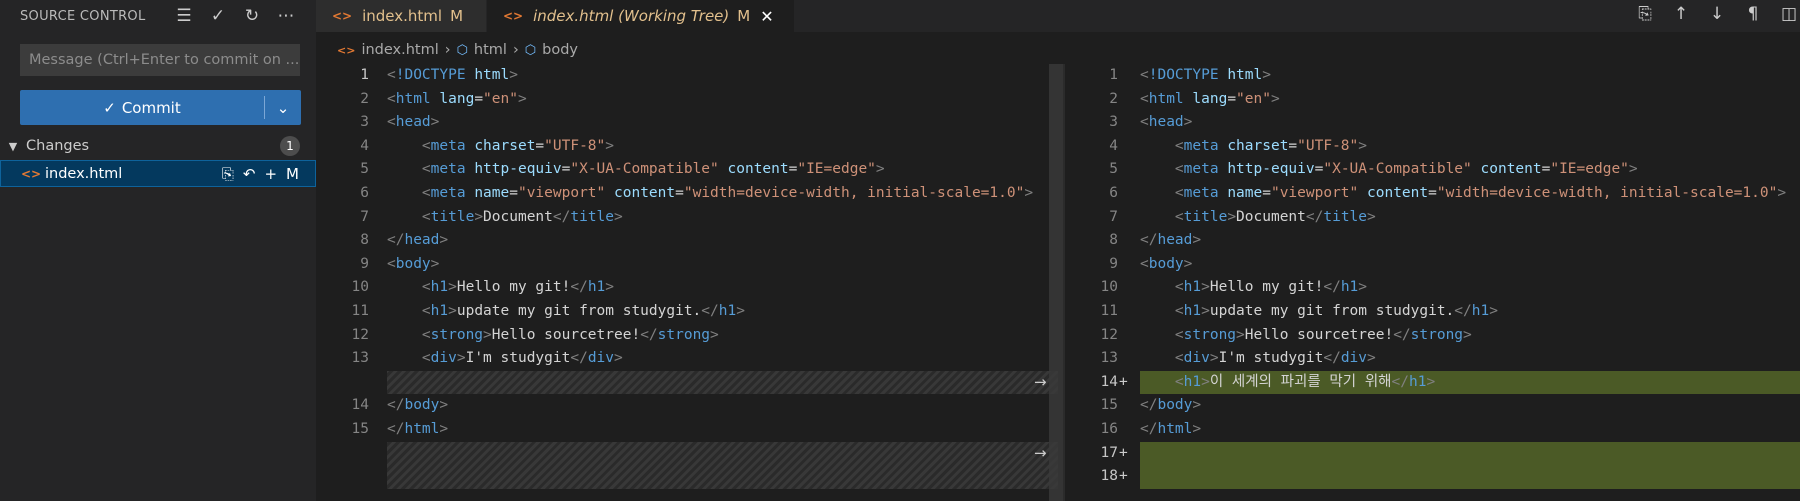  I want to click on breadcrumb-item: html, so click(490, 50).